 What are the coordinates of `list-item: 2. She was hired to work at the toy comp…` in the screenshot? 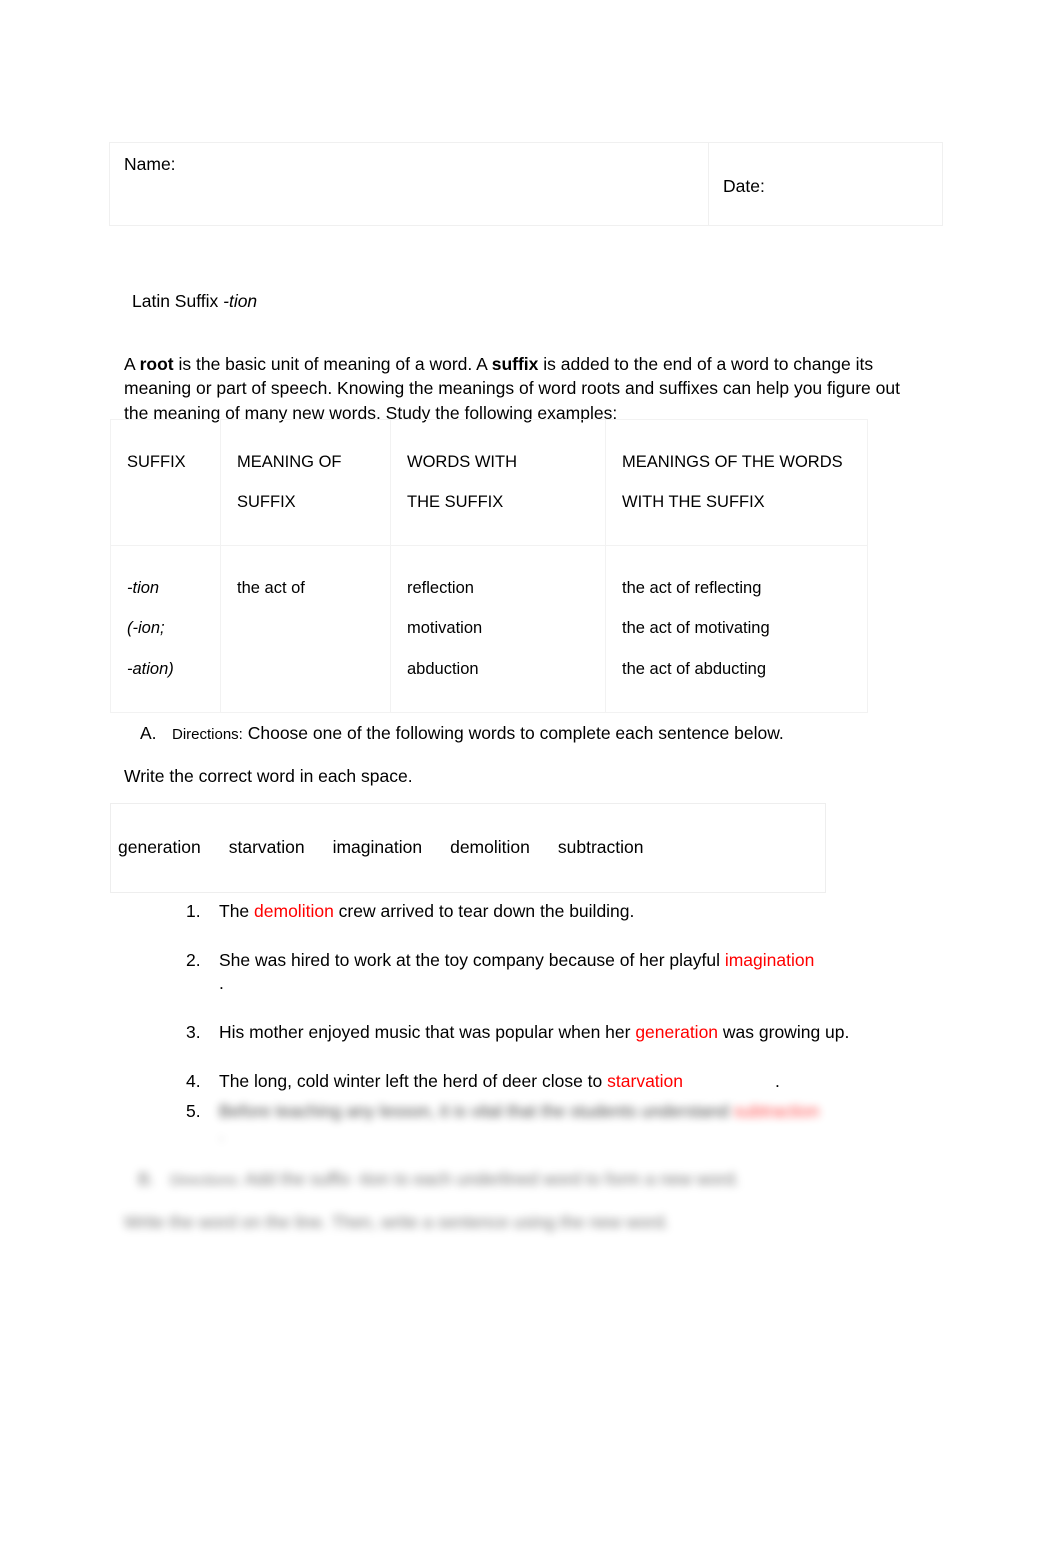 It's located at (586, 972).